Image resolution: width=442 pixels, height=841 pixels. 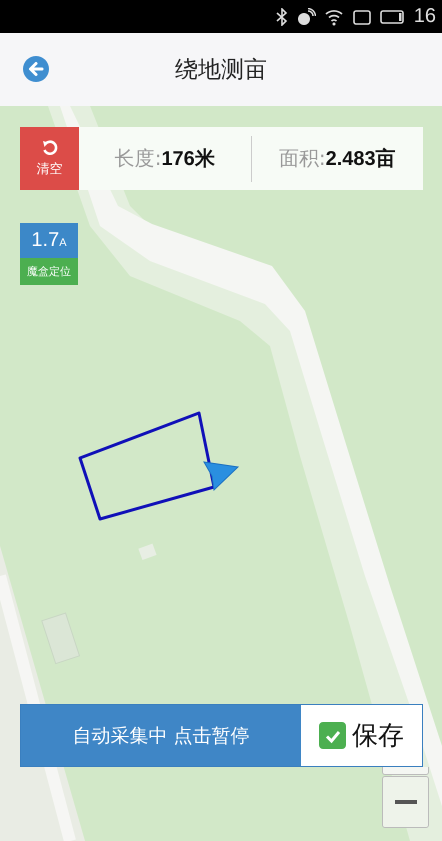 What do you see at coordinates (49, 271) in the screenshot?
I see `location-source: 魔盒定位` at bounding box center [49, 271].